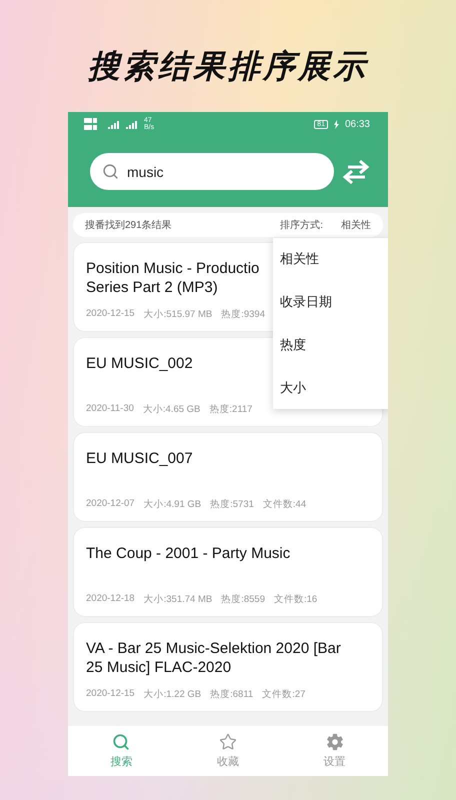 This screenshot has width=456, height=800. I want to click on sort-value: 相关性, so click(356, 225).